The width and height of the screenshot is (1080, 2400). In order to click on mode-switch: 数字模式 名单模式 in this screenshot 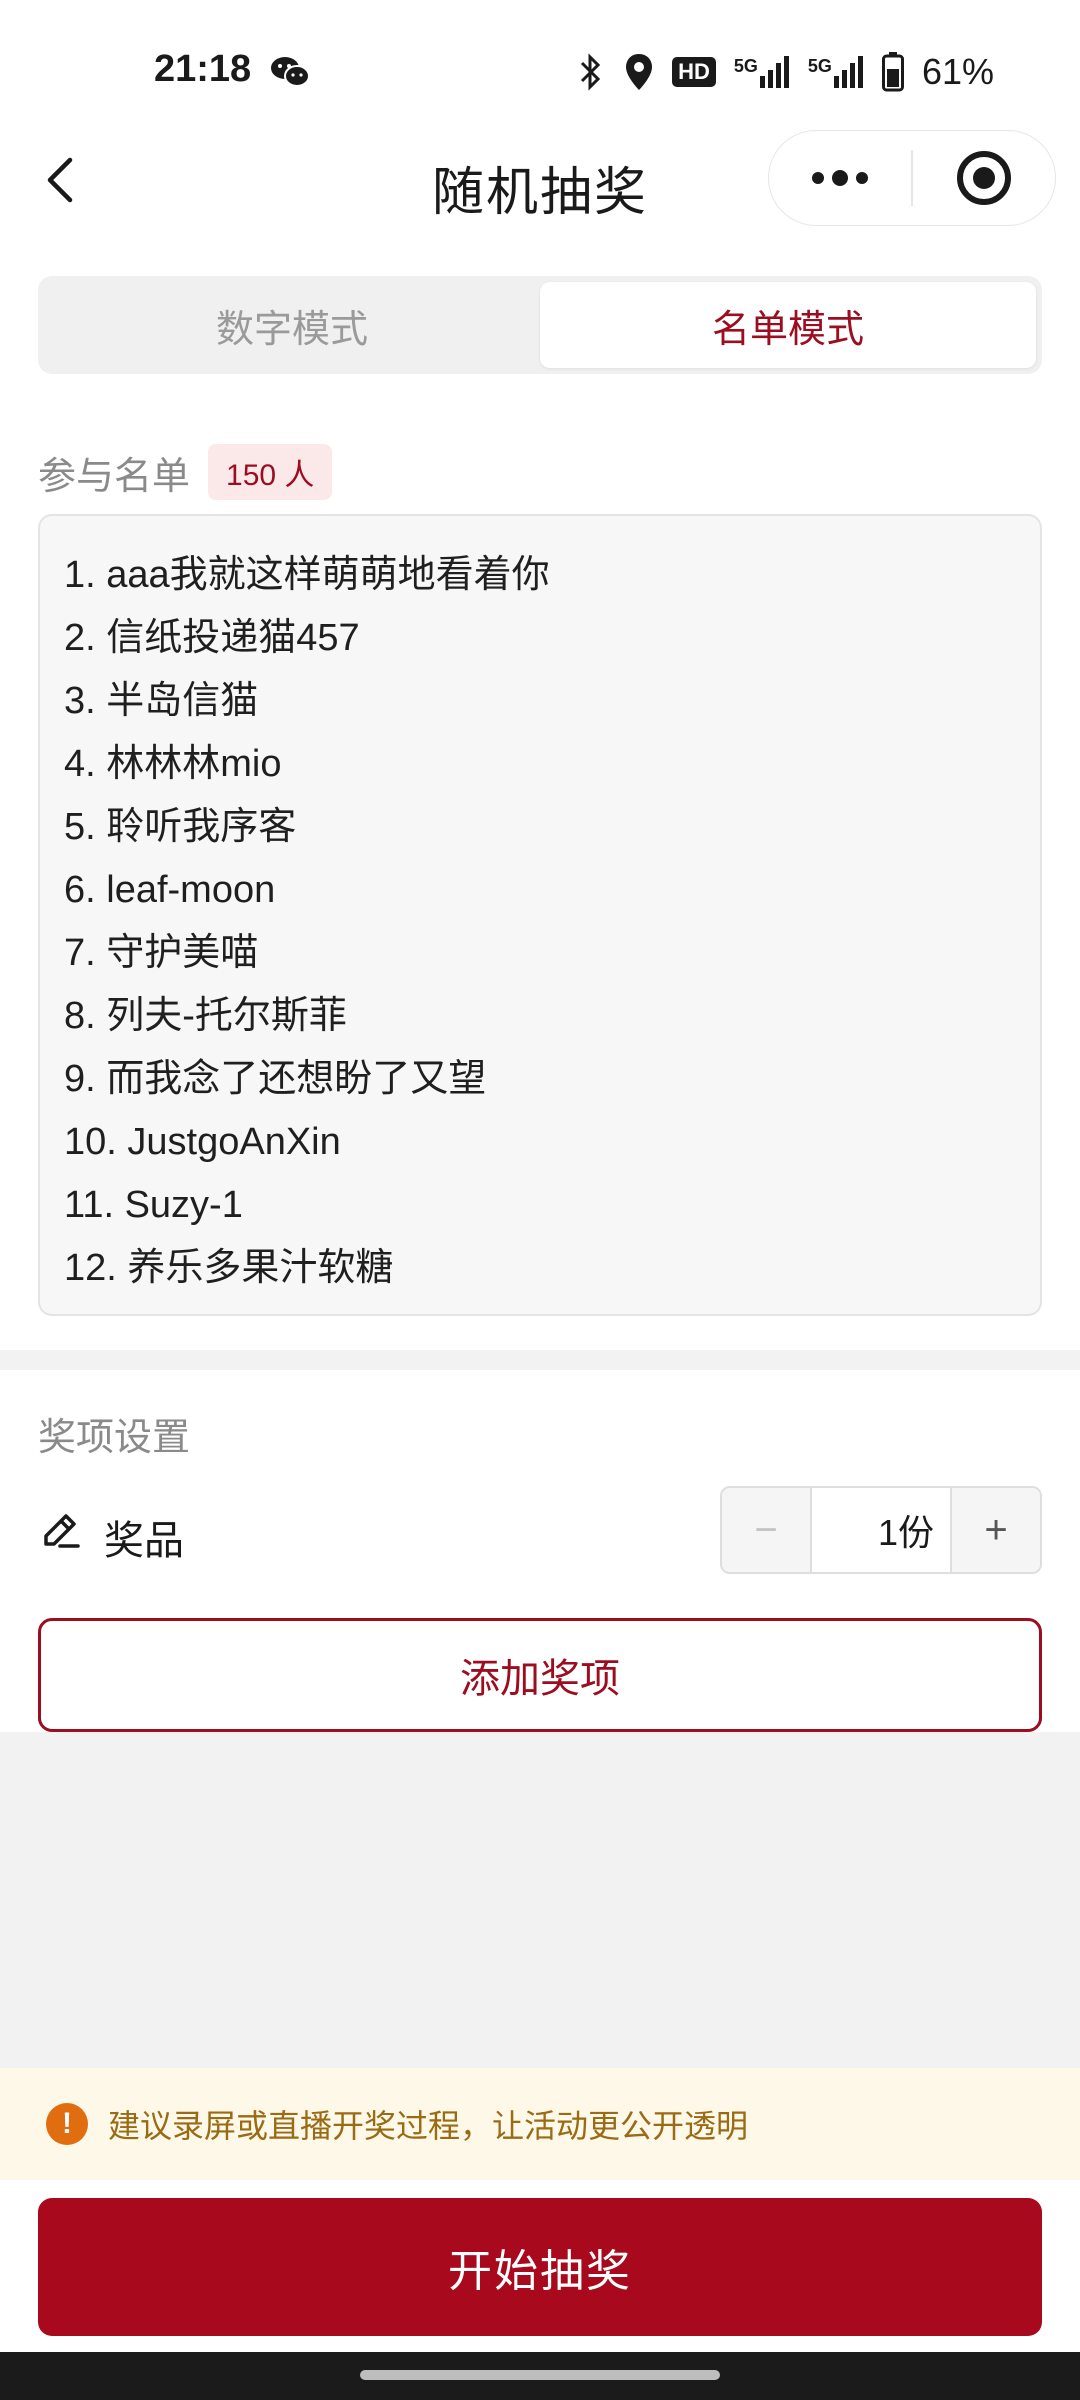, I will do `click(540, 325)`.